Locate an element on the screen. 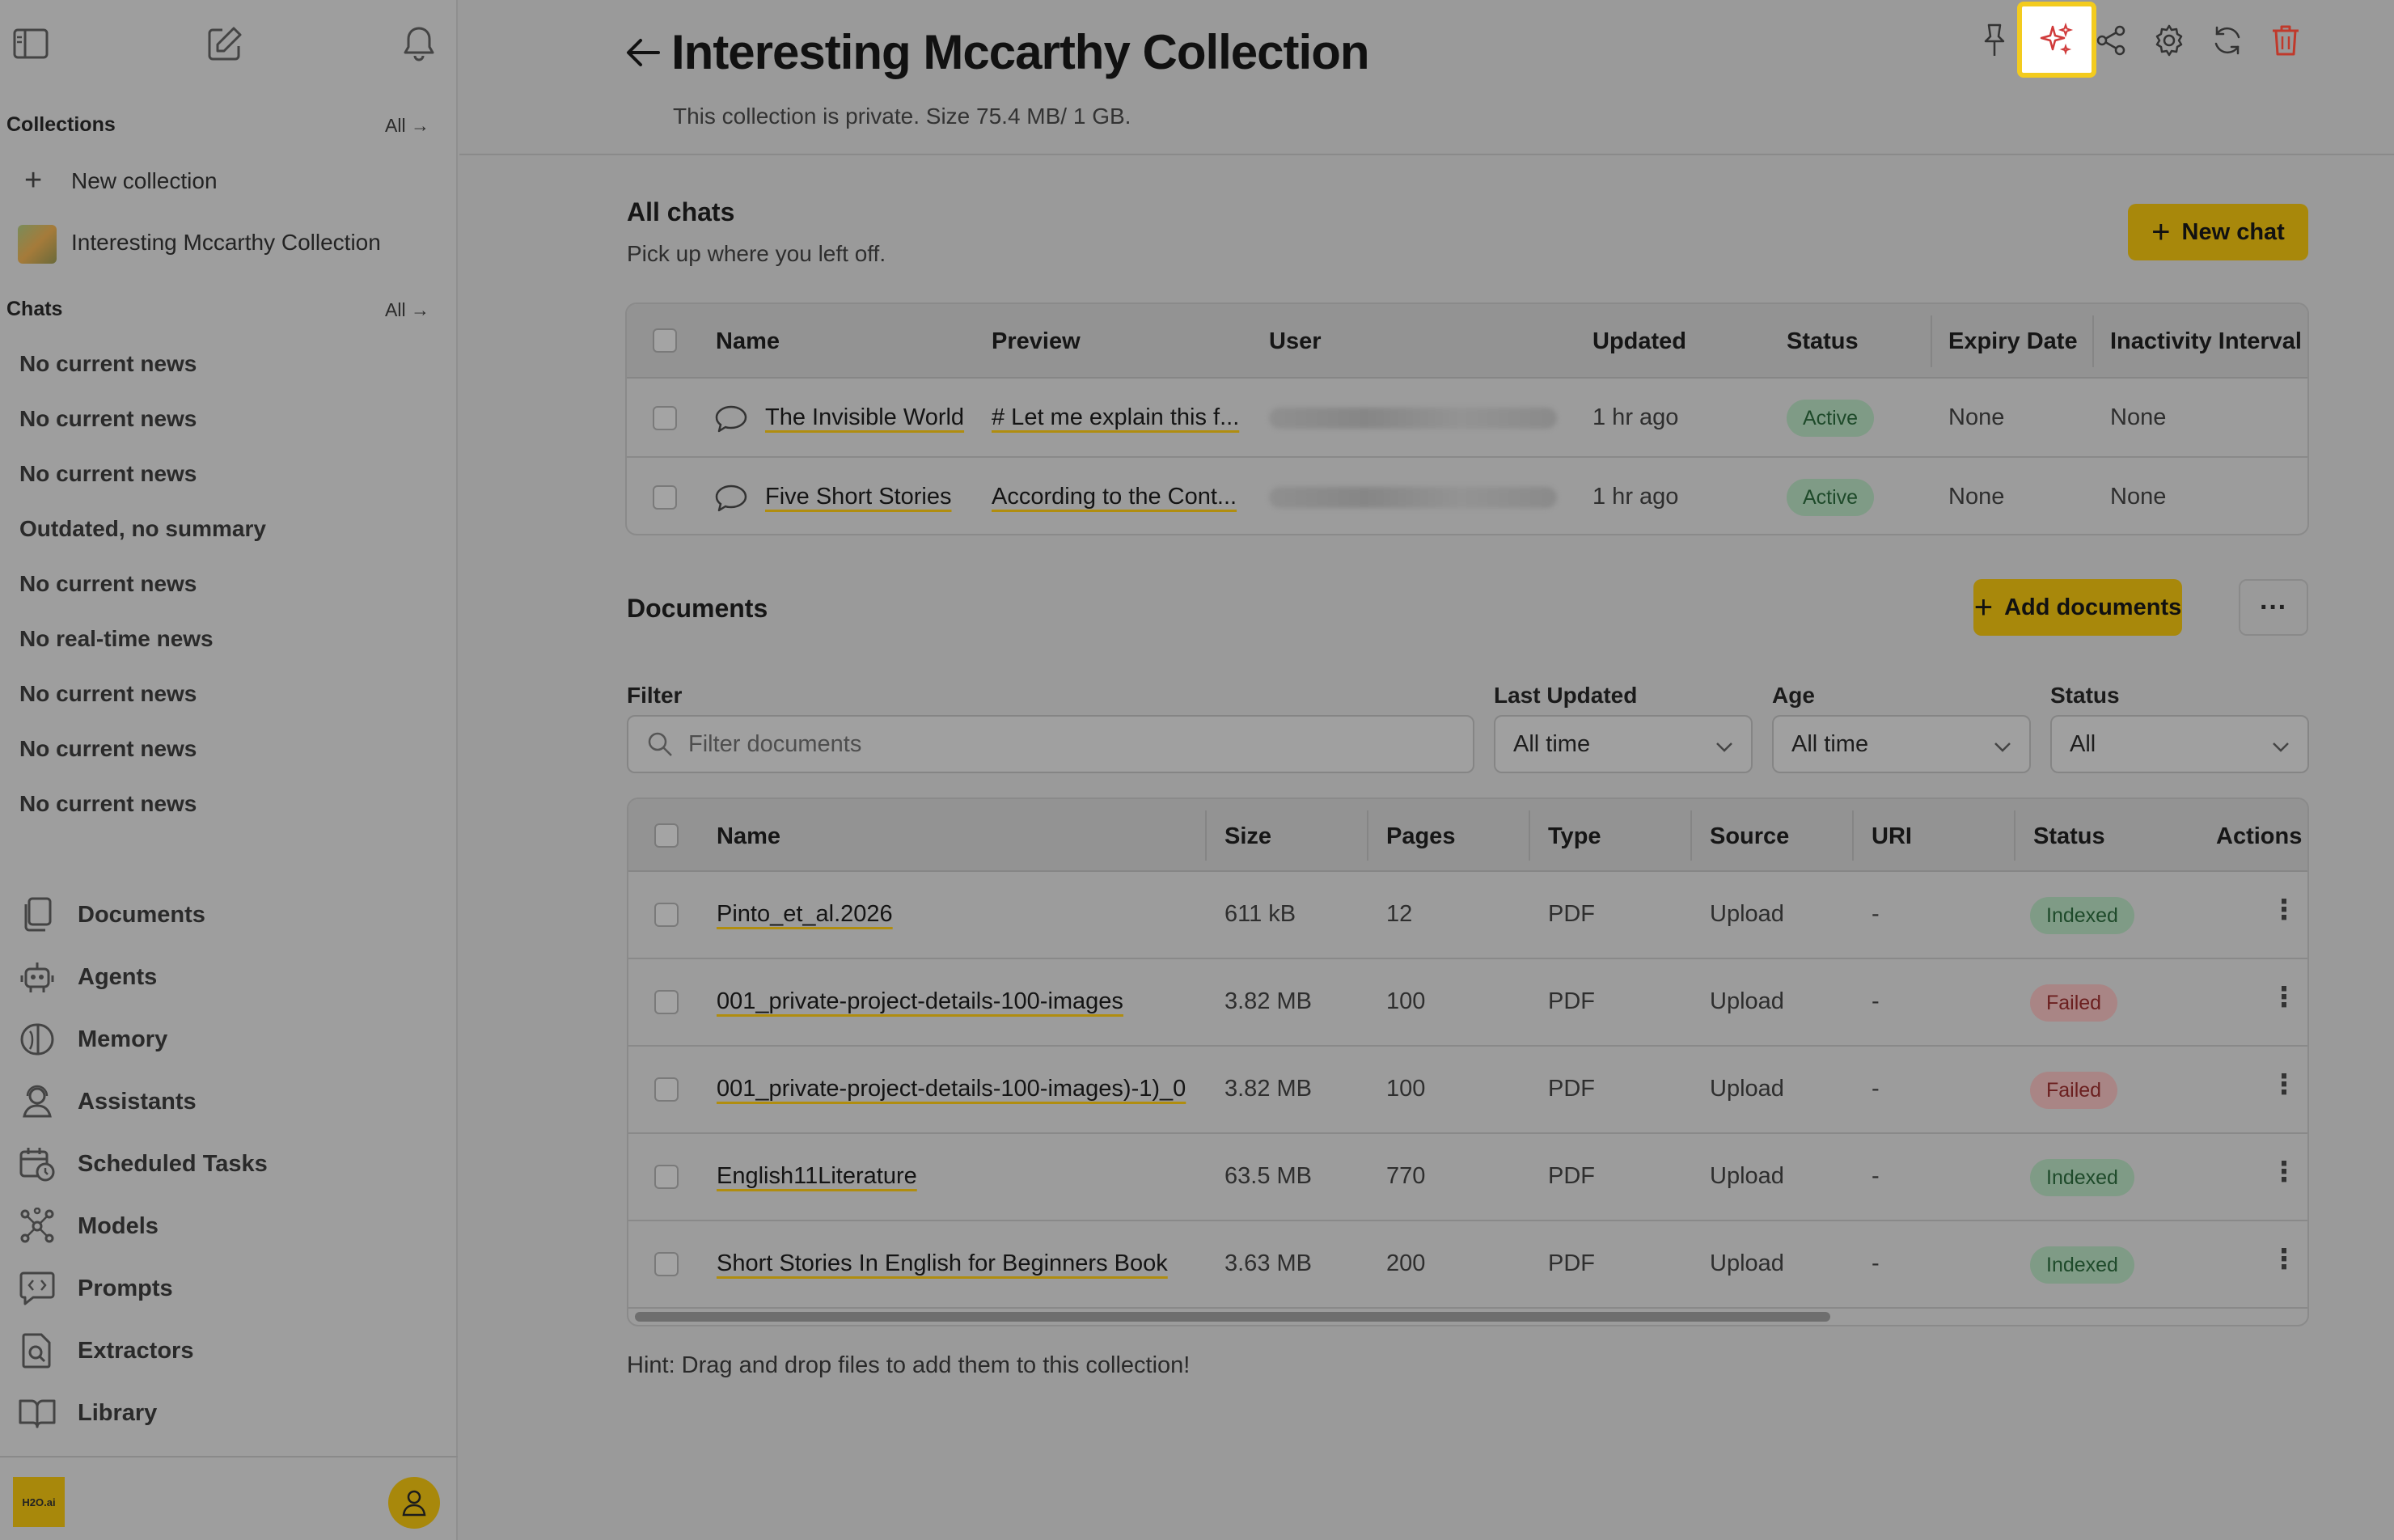  nav-extractors: Extractors is located at coordinates (226, 1351).